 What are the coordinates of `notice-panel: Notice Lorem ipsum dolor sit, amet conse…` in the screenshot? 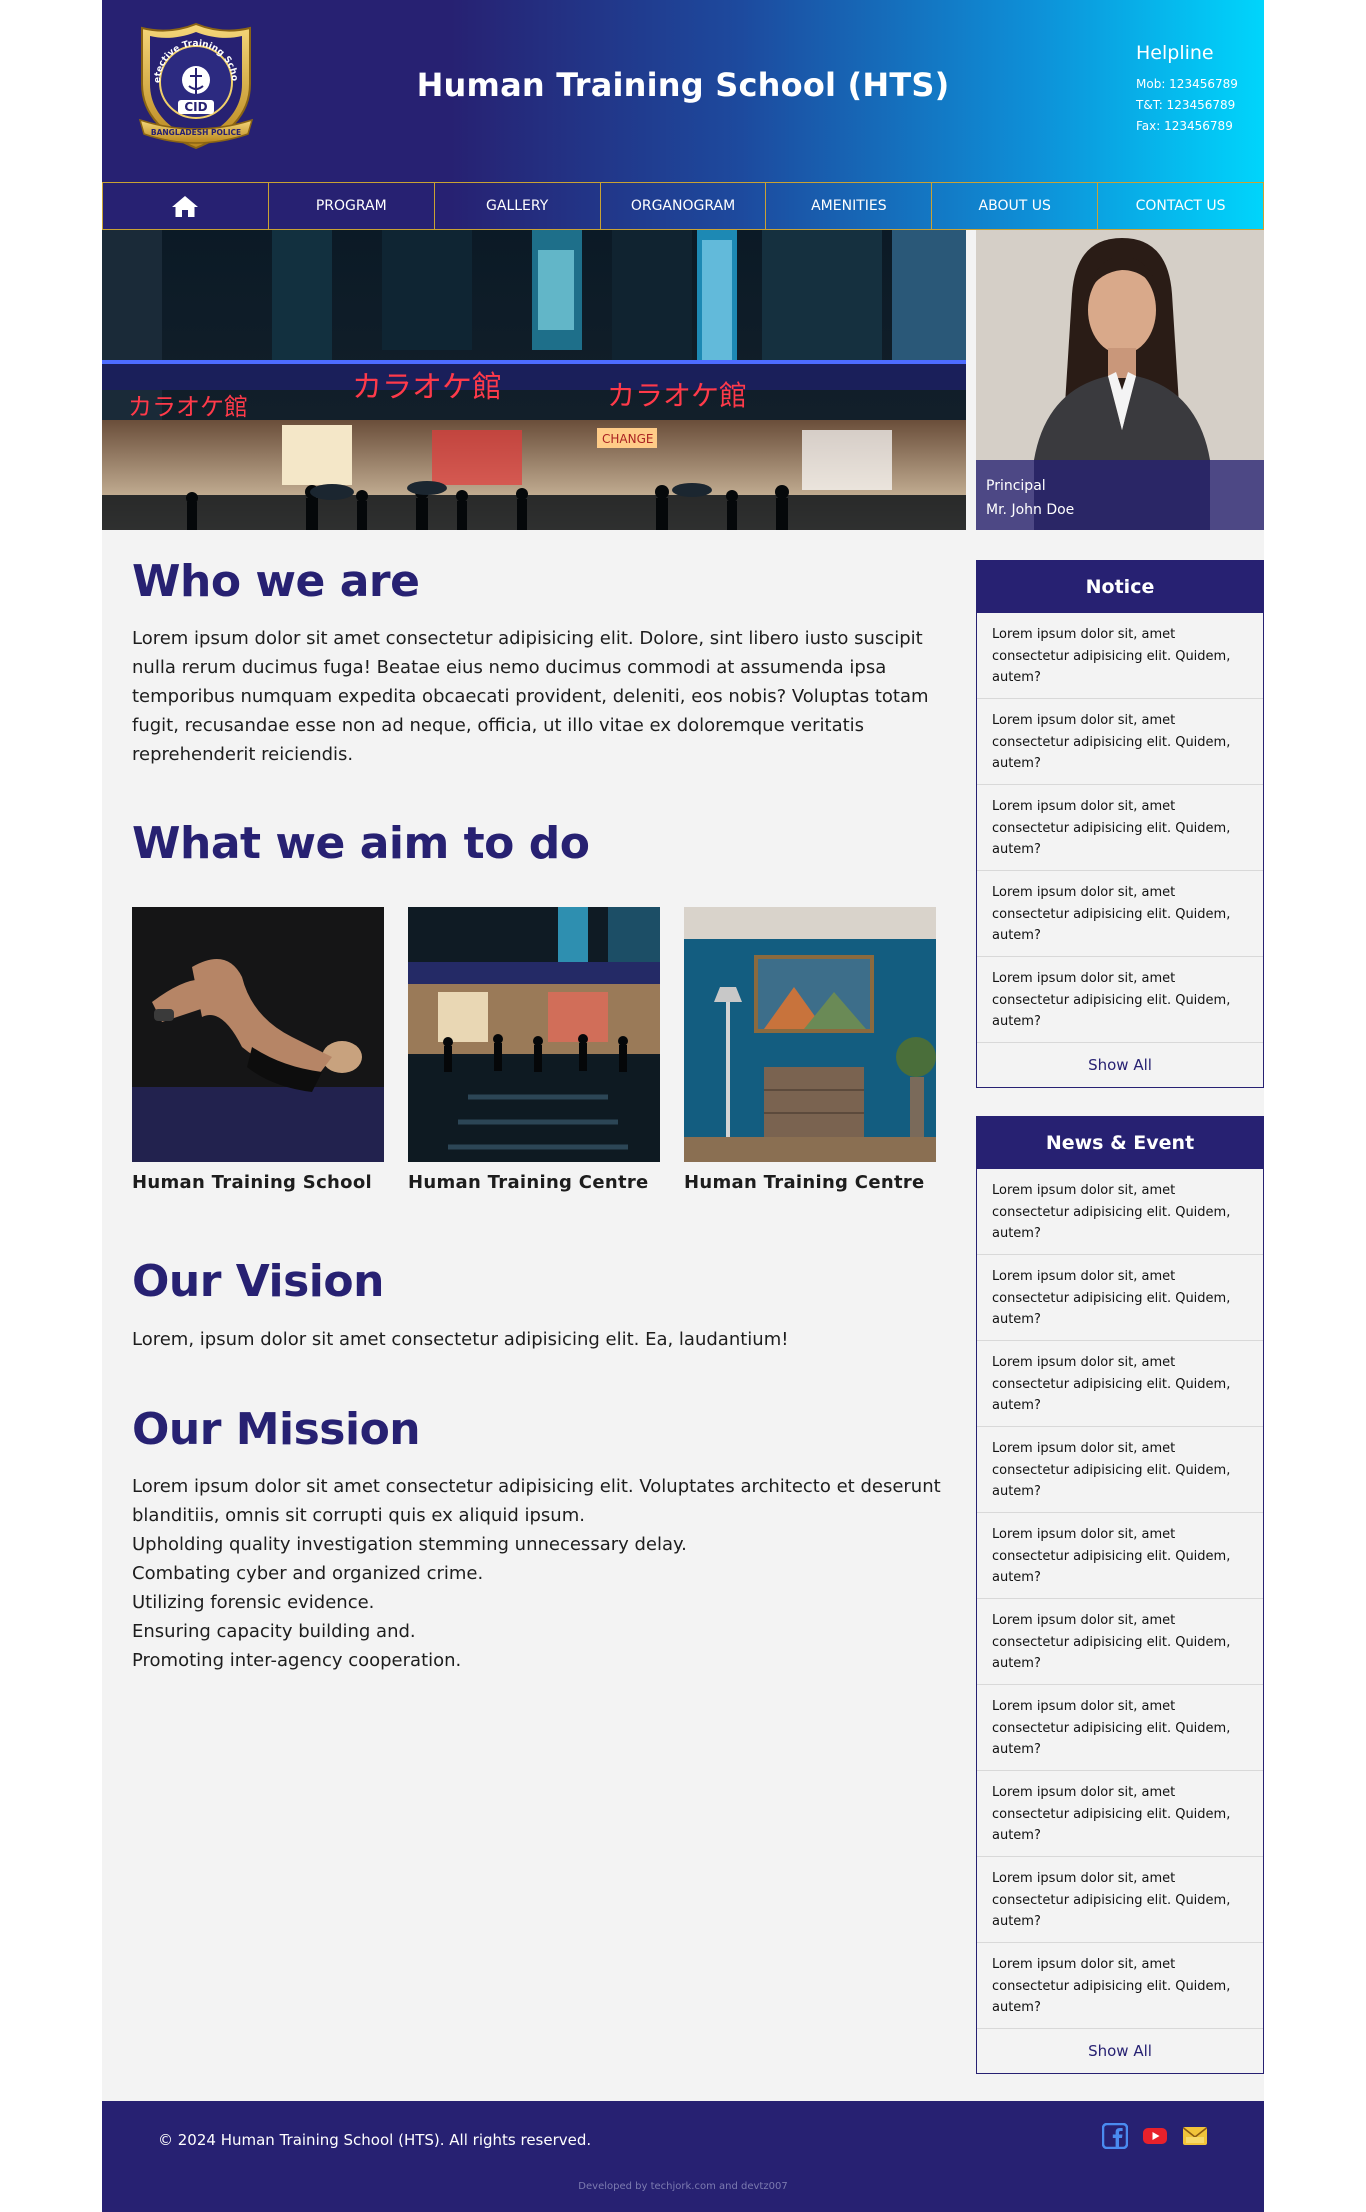 It's located at (1120, 824).